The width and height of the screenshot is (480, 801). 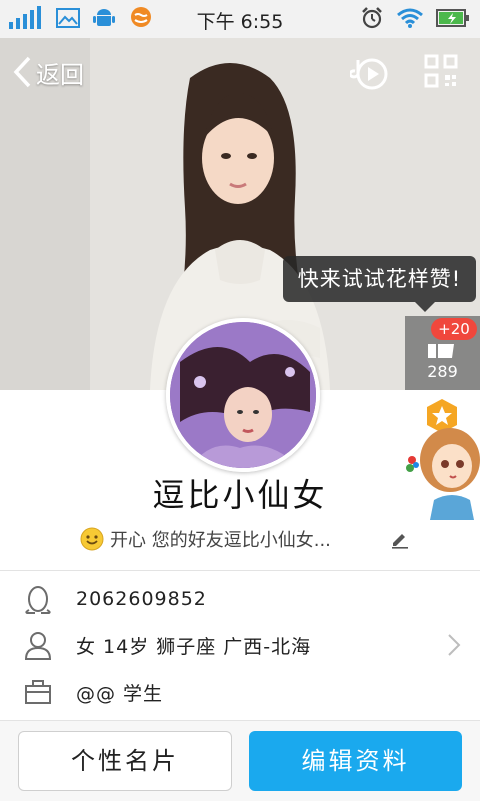 What do you see at coordinates (442, 371) in the screenshot?
I see `like-count: 289` at bounding box center [442, 371].